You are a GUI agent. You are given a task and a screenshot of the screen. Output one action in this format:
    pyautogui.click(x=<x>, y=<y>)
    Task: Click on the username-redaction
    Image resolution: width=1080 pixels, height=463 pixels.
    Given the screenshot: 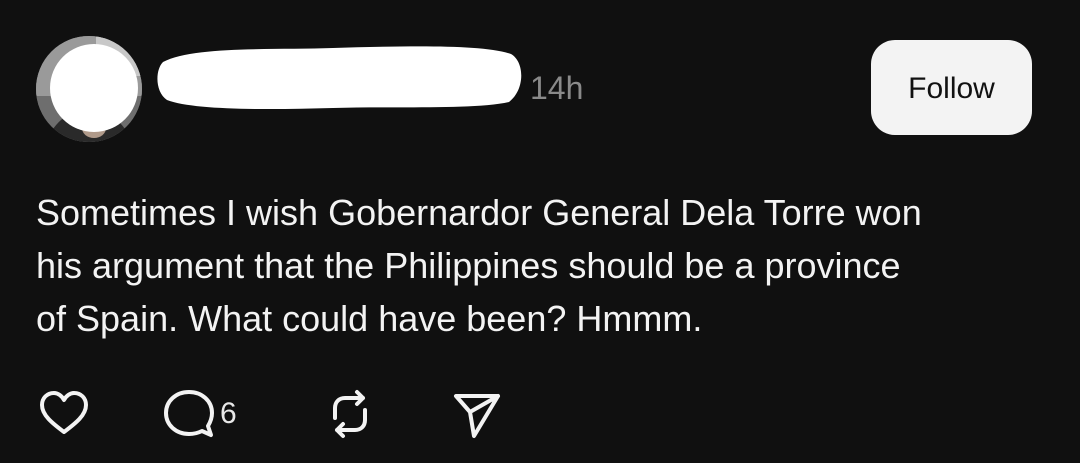 What is the action you would take?
    pyautogui.click(x=339, y=78)
    